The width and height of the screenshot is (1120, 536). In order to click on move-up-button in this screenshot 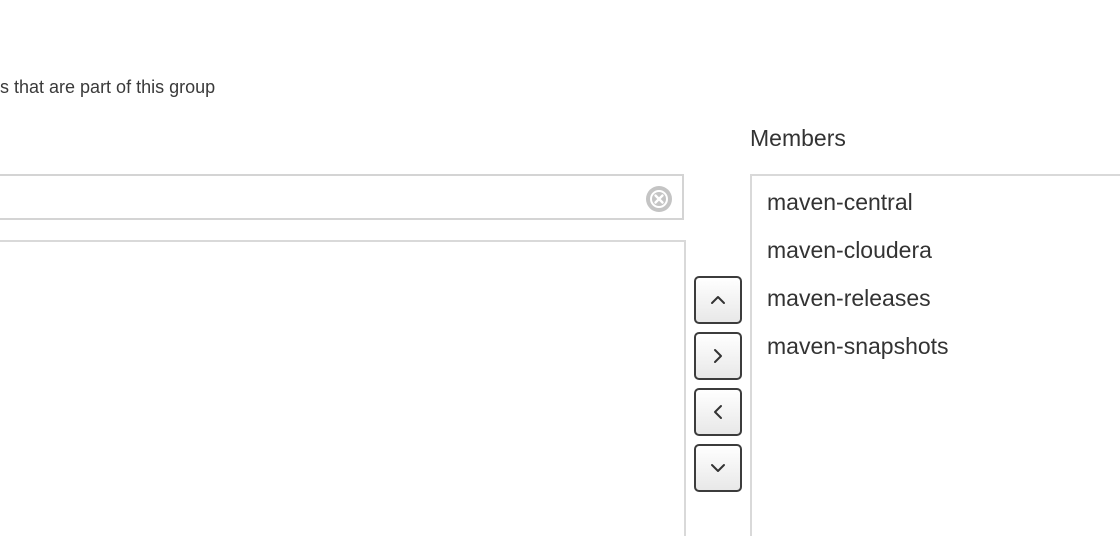, I will do `click(718, 300)`.